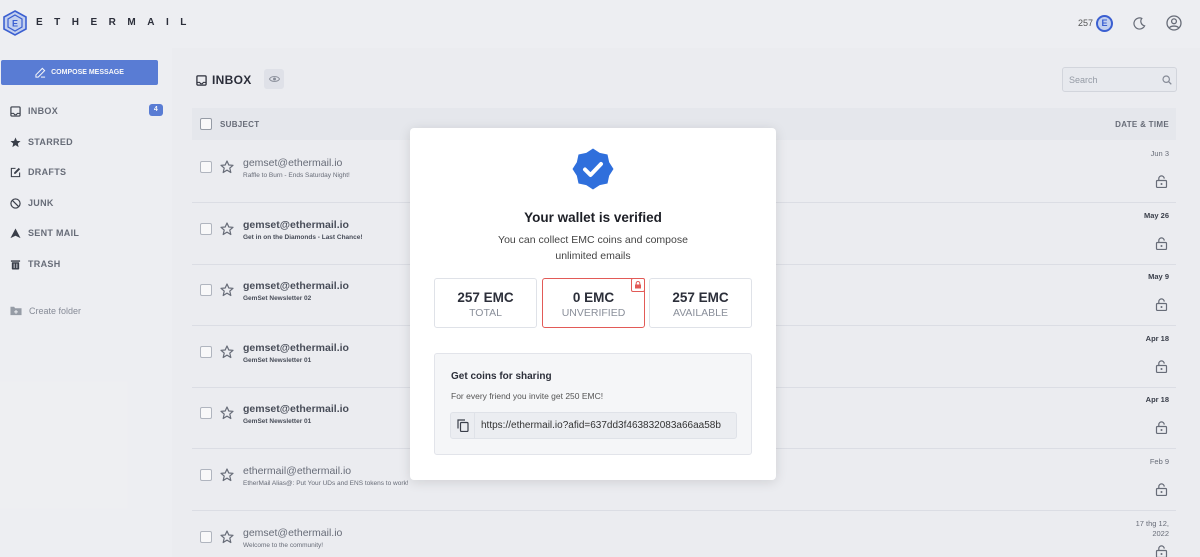  I want to click on share-title: Get coins for sharing, so click(501, 376).